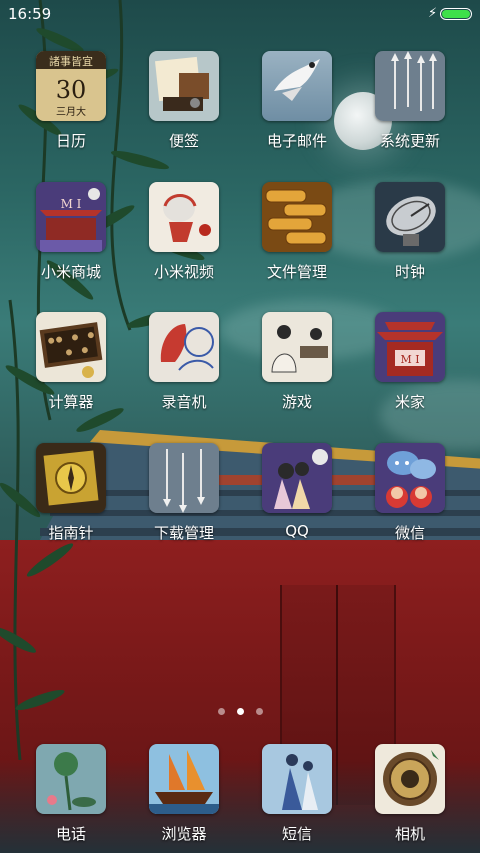  What do you see at coordinates (71, 61) in the screenshot?
I see `calendar-top-text: 諸事皆宜` at bounding box center [71, 61].